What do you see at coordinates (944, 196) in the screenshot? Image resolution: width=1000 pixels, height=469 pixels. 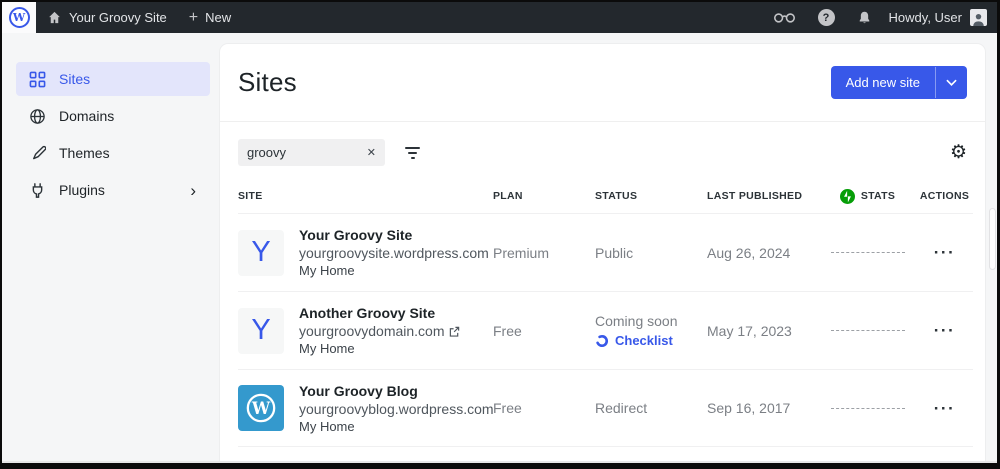 I see `column-header-actions: ACTIONS` at bounding box center [944, 196].